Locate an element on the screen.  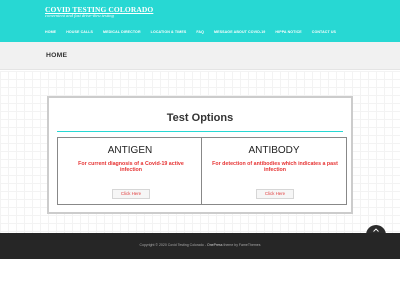
chevron-up-icon is located at coordinates (376, 230).